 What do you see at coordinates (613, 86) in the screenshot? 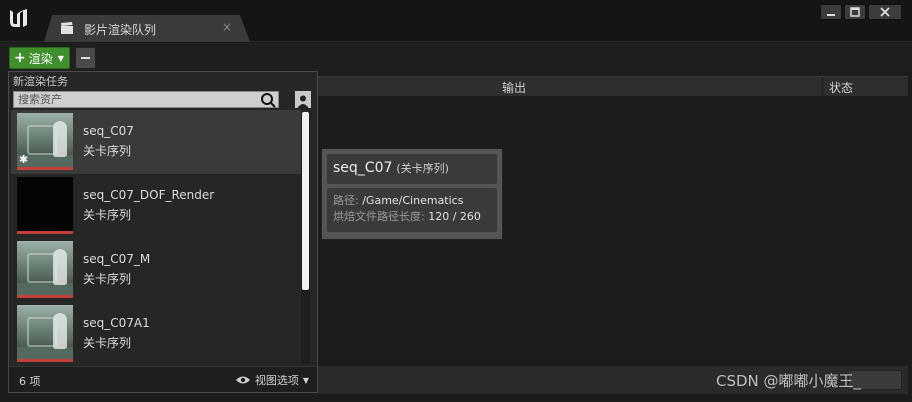
I see `queue-column-header: 输出 状态` at bounding box center [613, 86].